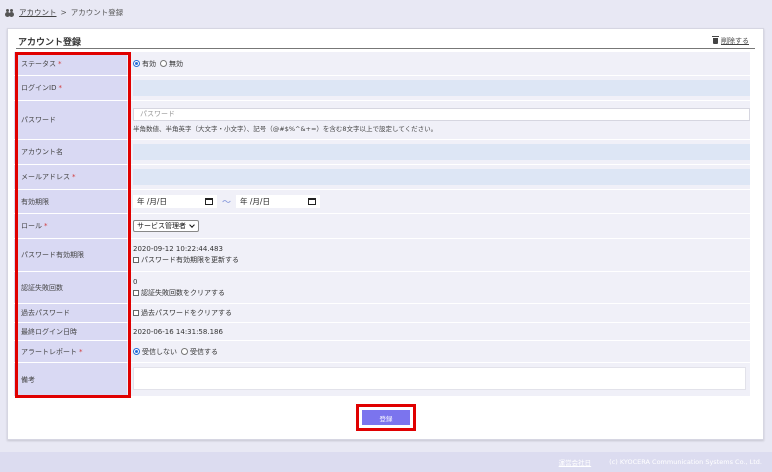 The image size is (772, 472). I want to click on clear-past-passwords-checkbox: 過去パスワードをクリアする, so click(182, 313).